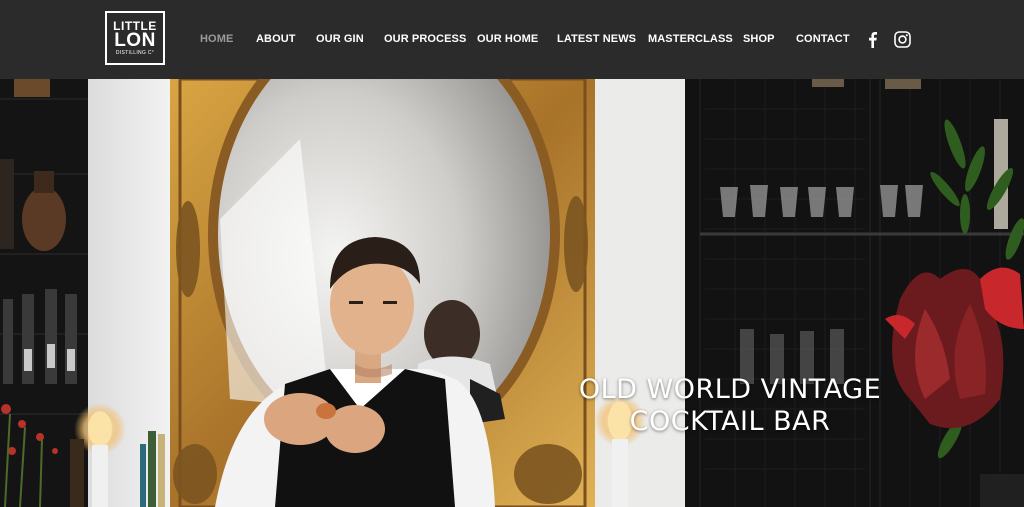  I want to click on instagram-icon, so click(902, 39).